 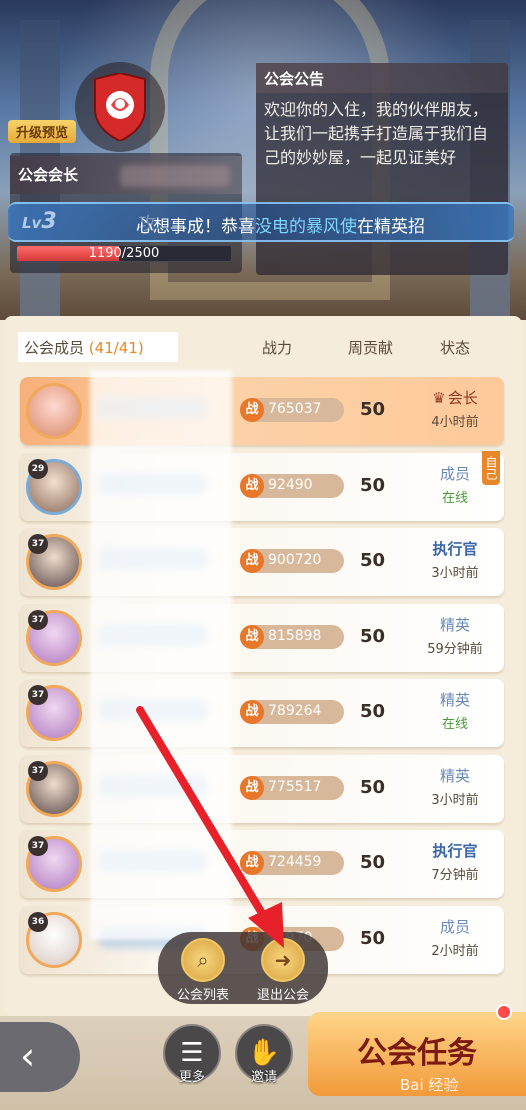 I want to click on power-value: 92490, so click(x=290, y=484).